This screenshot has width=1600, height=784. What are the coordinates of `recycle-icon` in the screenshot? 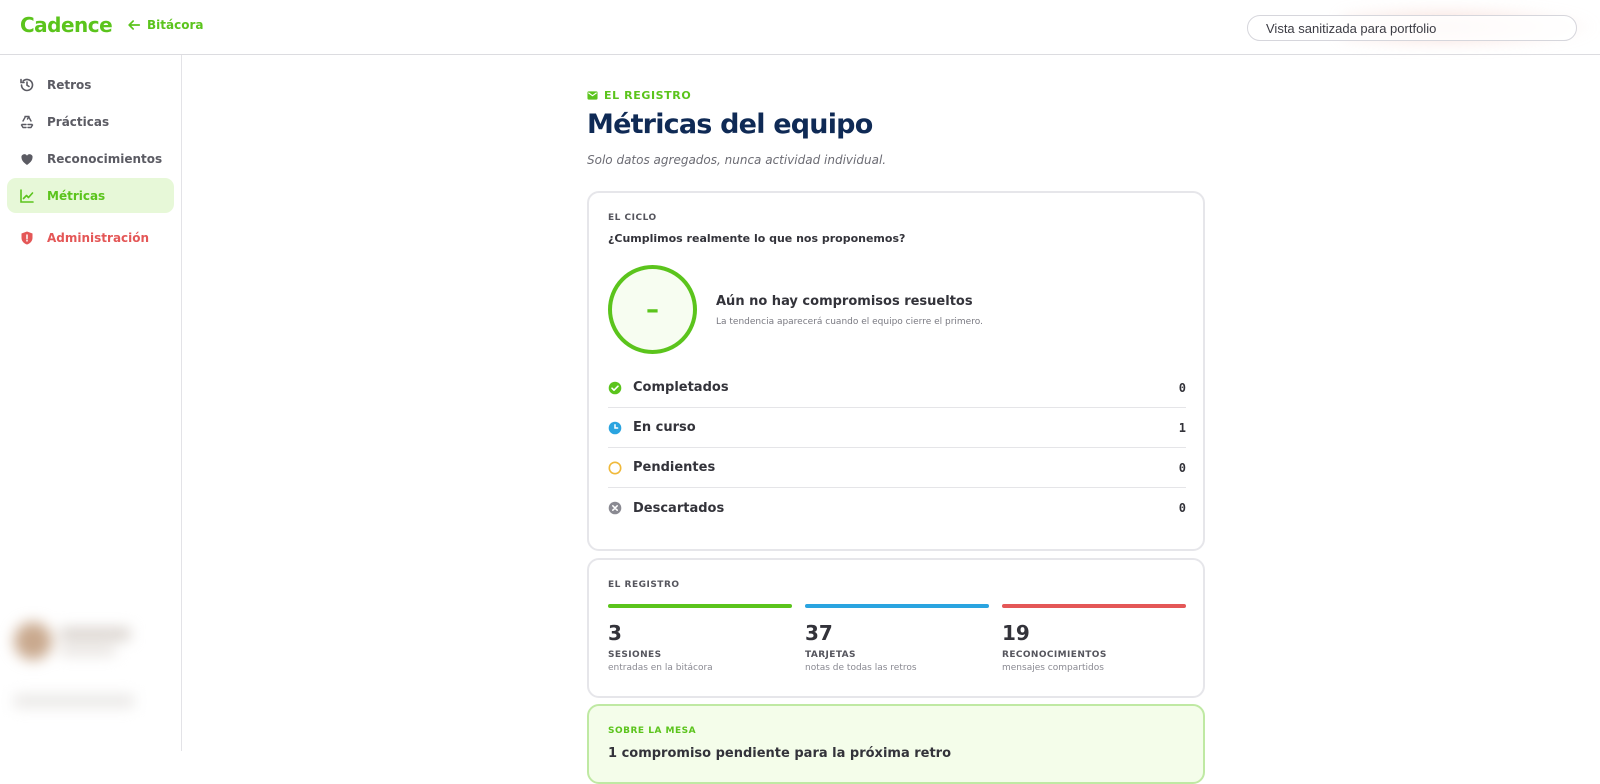 It's located at (27, 121).